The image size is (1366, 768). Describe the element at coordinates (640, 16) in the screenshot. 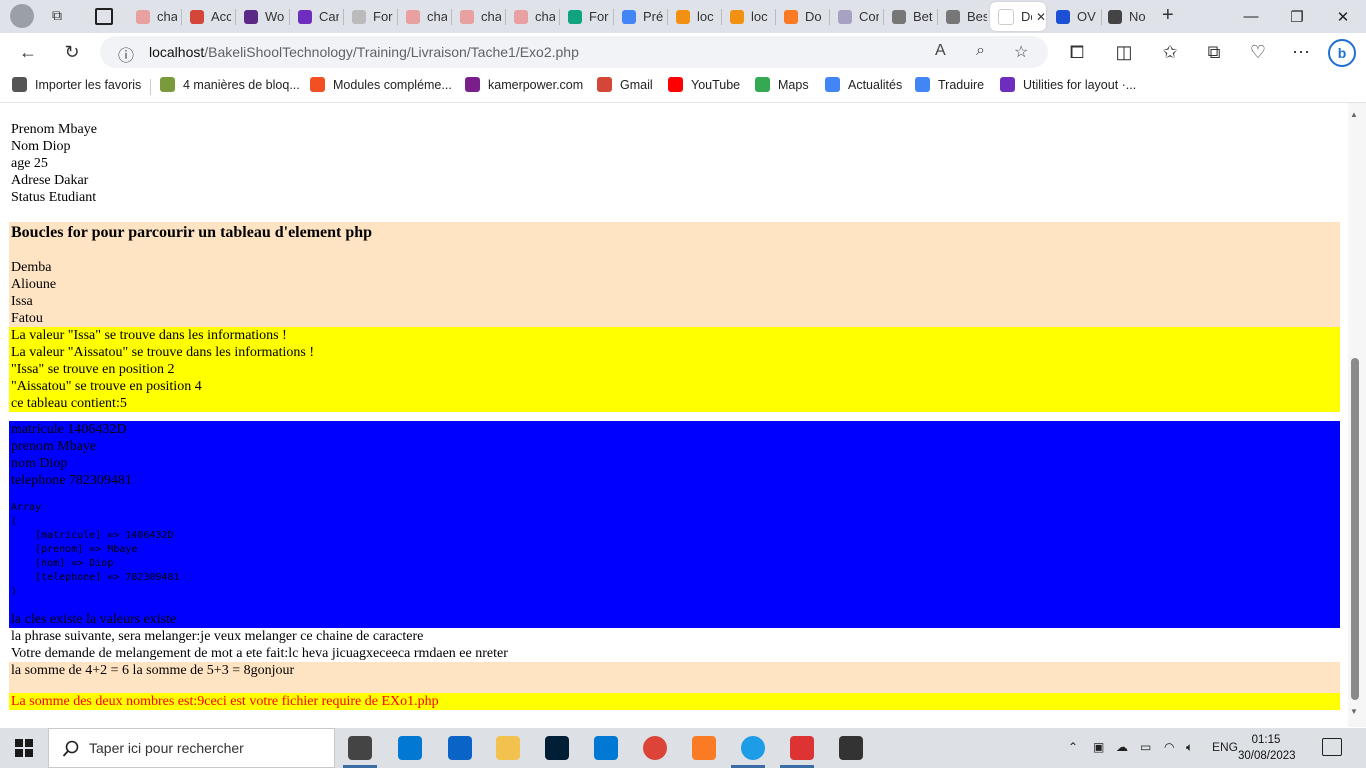

I see `browser-tab: Pré` at that location.